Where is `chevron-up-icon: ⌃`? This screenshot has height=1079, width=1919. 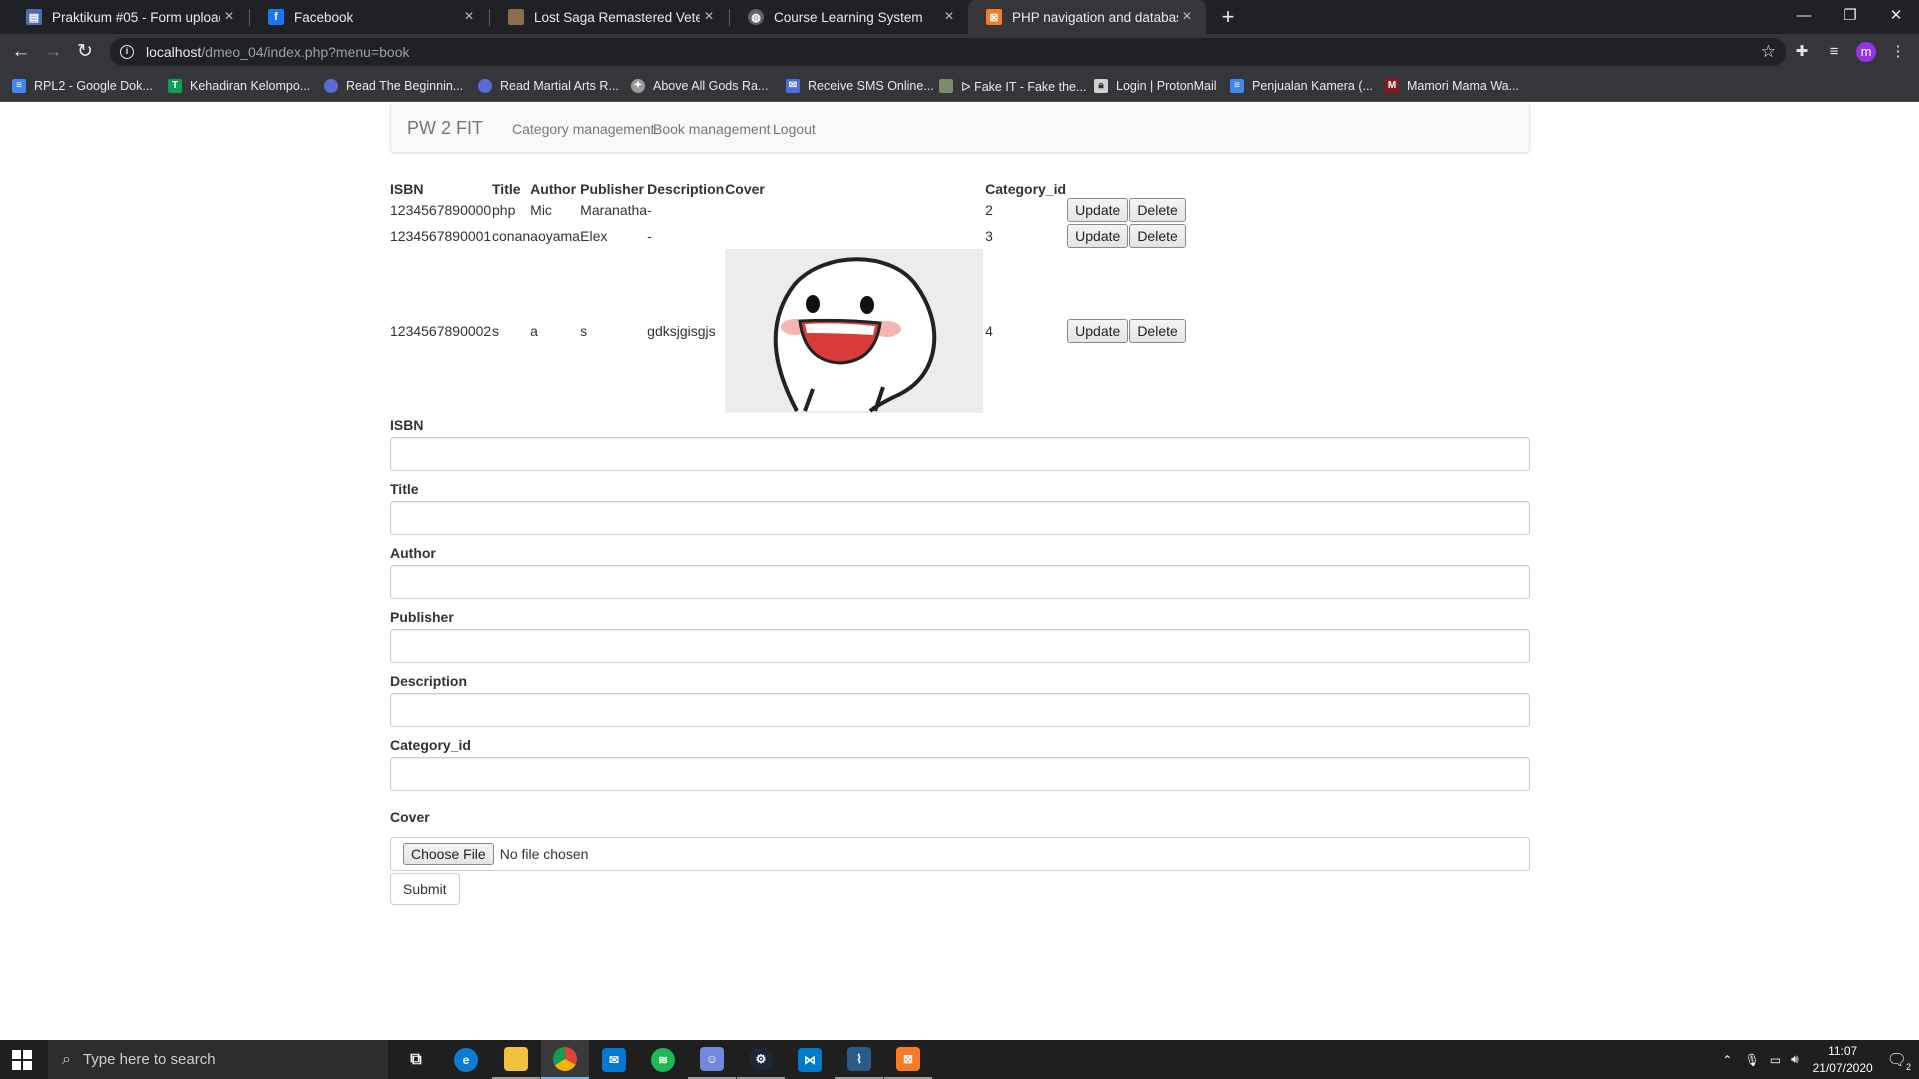
chevron-up-icon: ⌃ is located at coordinates (1727, 1060).